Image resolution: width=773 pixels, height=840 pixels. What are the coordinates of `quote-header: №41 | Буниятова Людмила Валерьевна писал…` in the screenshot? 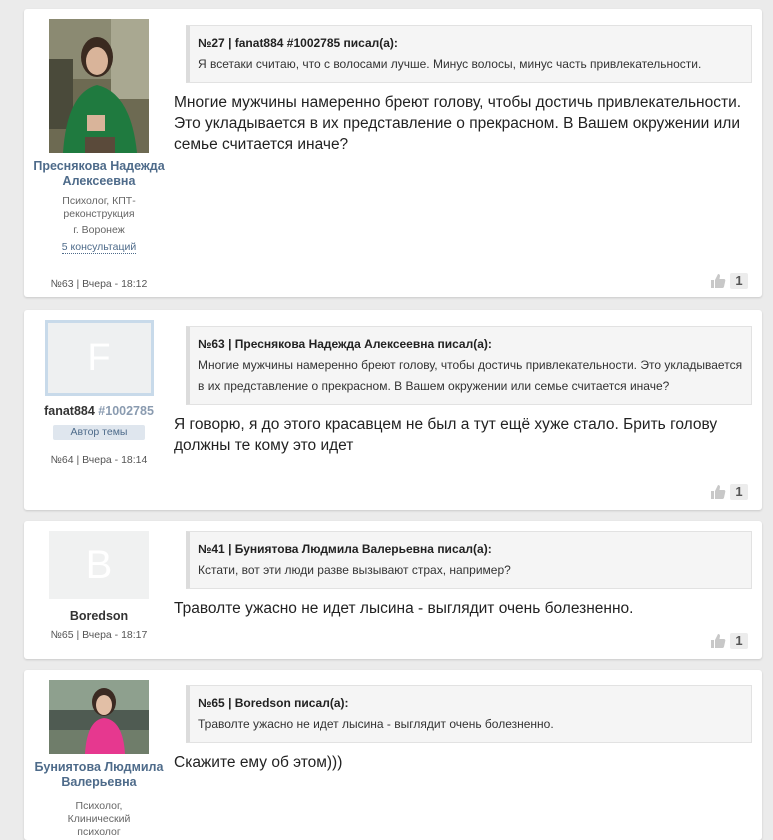 It's located at (345, 549).